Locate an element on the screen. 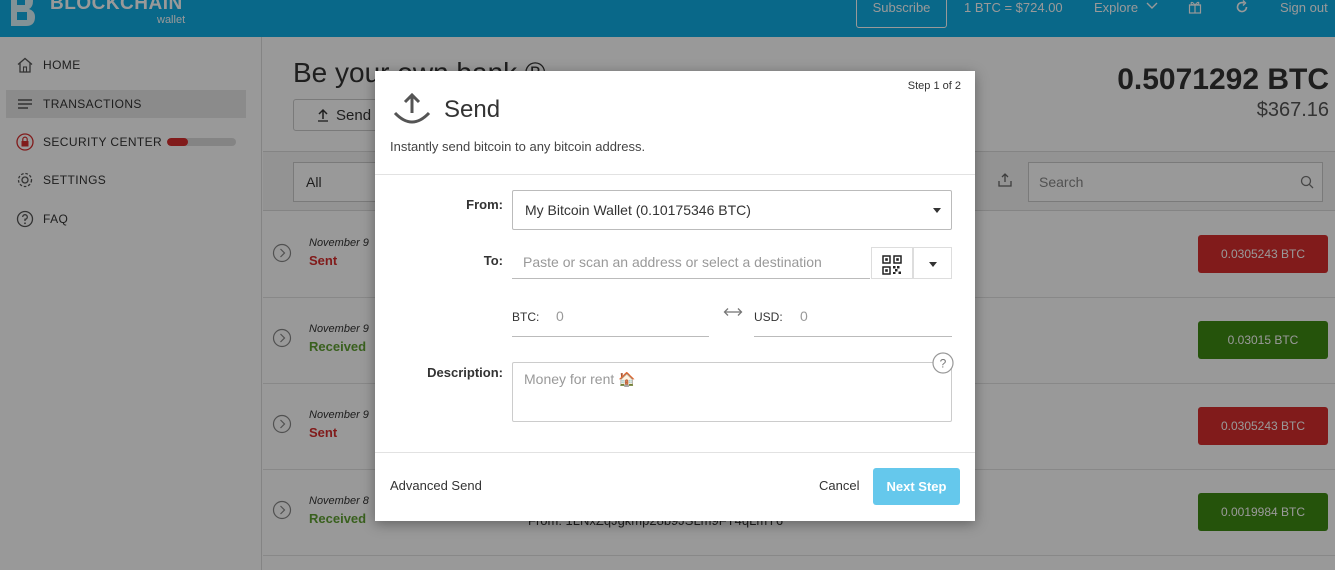 This screenshot has height=570, width=1335. cancel-button: Cancel is located at coordinates (839, 485).